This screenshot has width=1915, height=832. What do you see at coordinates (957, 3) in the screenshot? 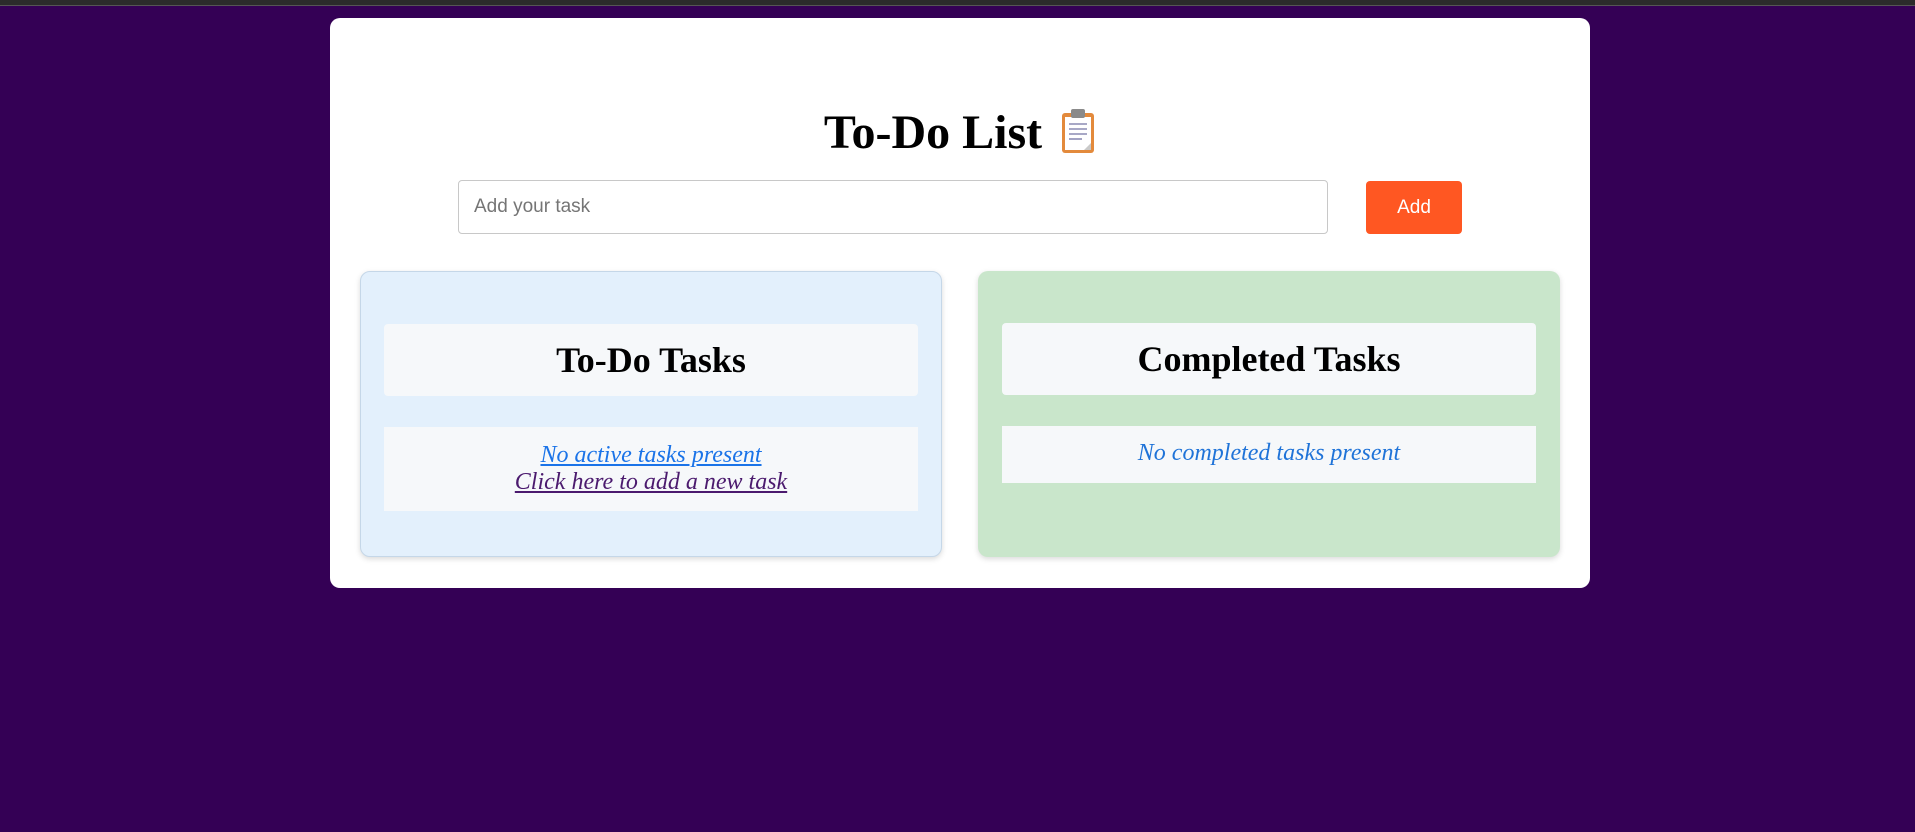
I see `browser-top-strip` at bounding box center [957, 3].